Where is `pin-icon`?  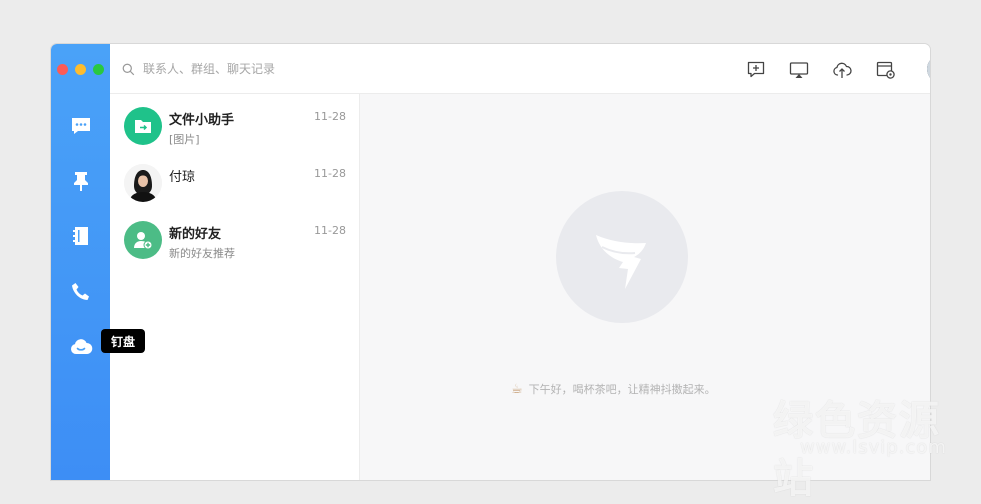 pin-icon is located at coordinates (81, 181).